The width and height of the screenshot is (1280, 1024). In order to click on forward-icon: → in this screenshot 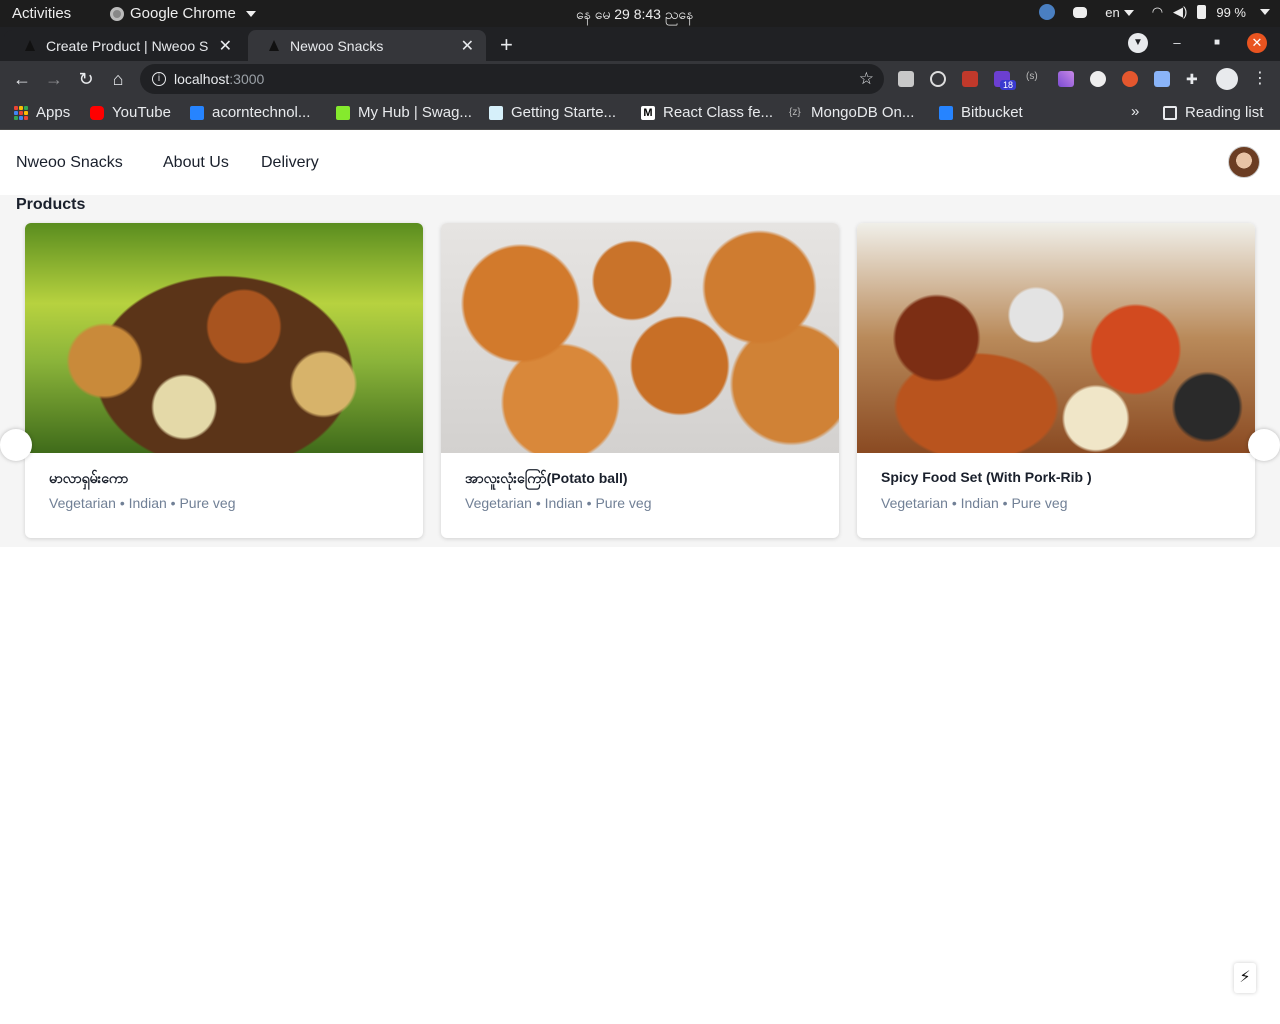, I will do `click(54, 79)`.